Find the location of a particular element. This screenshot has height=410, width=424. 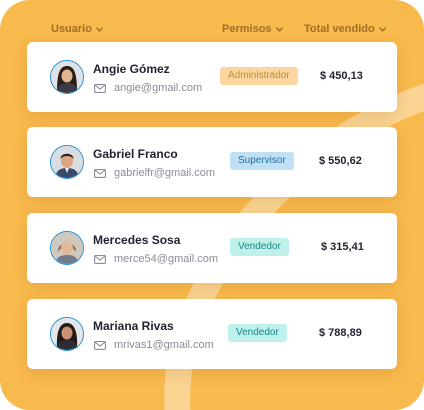

email-line: gabrielfr@gmail.com is located at coordinates (154, 173).